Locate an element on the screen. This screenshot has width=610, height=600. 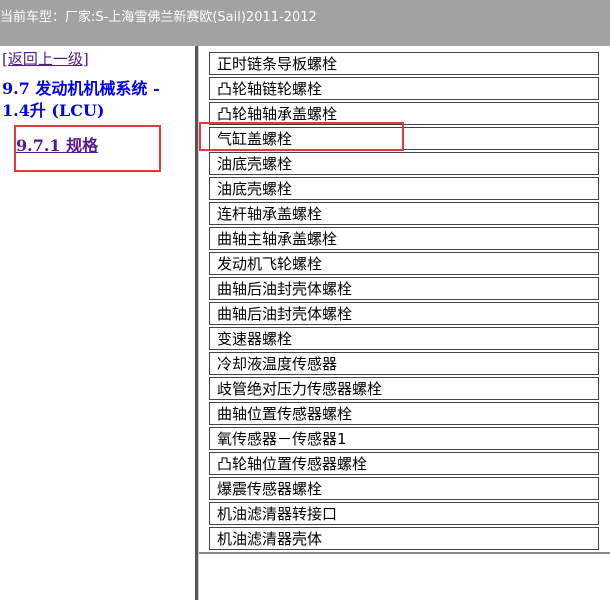
highlight-box-right is located at coordinates (301, 136).